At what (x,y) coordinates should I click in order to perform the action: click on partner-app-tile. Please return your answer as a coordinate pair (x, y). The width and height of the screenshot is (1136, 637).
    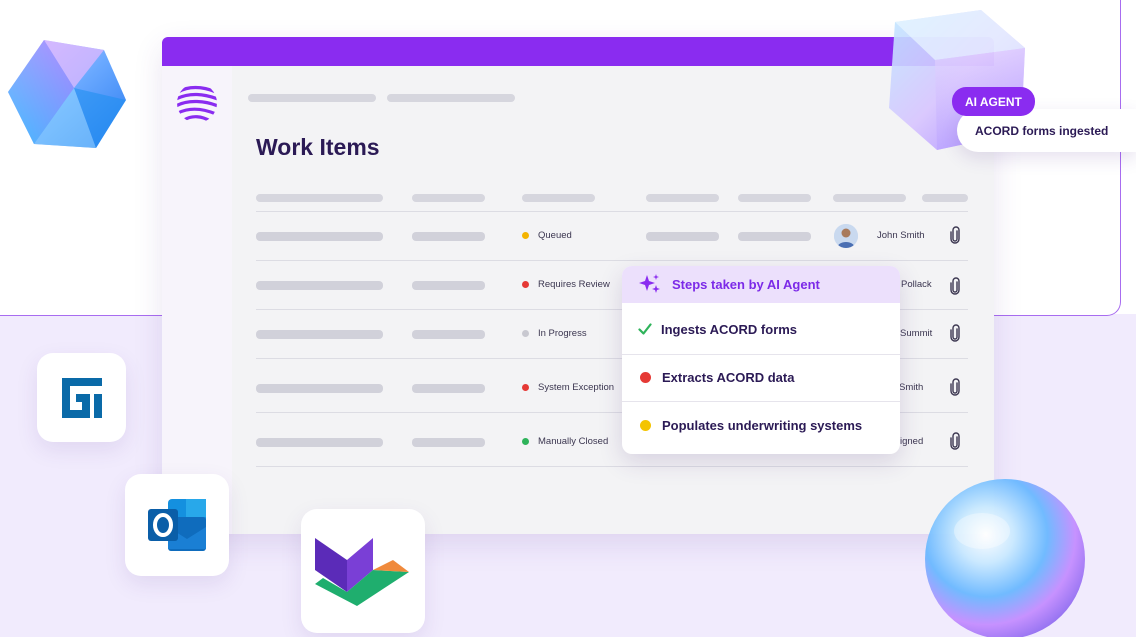
    Looking at the image, I should click on (363, 571).